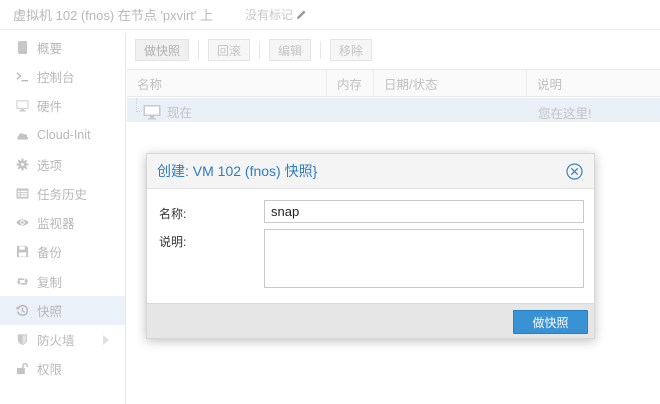  What do you see at coordinates (50, 311) in the screenshot?
I see `sidebar-item-label: 快照` at bounding box center [50, 311].